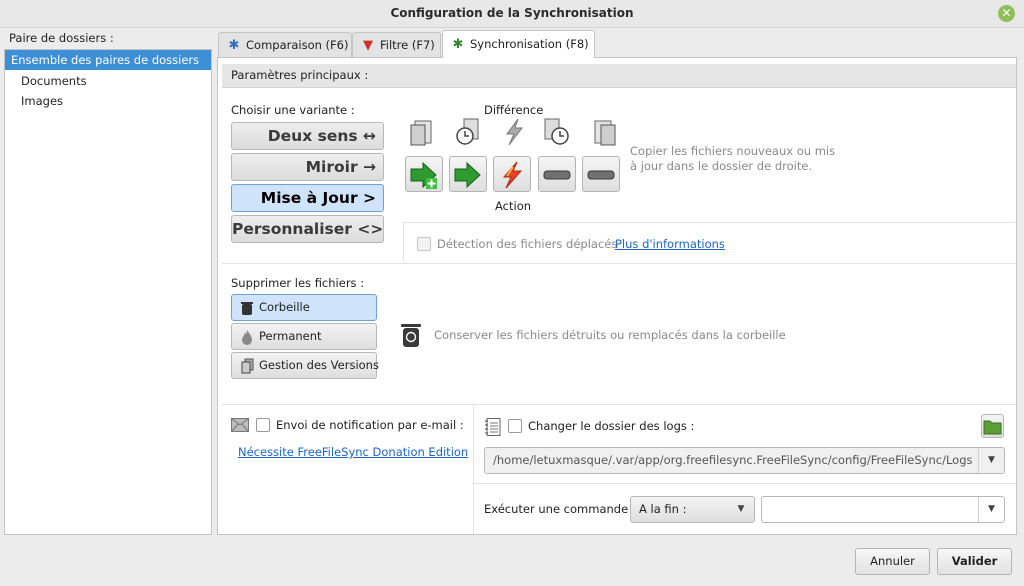  I want to click on action-update-right-button, so click(468, 174).